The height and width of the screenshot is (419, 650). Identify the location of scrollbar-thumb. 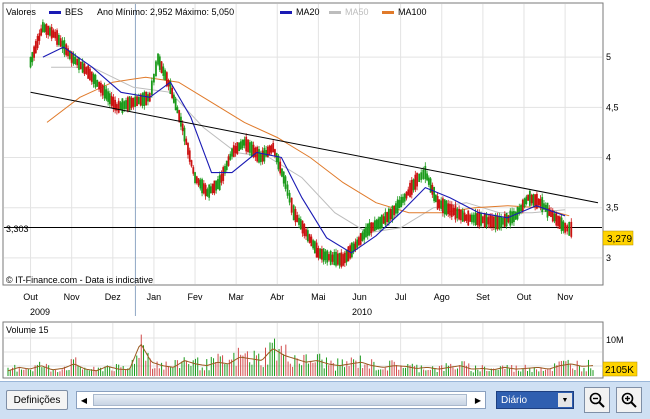
(280, 400).